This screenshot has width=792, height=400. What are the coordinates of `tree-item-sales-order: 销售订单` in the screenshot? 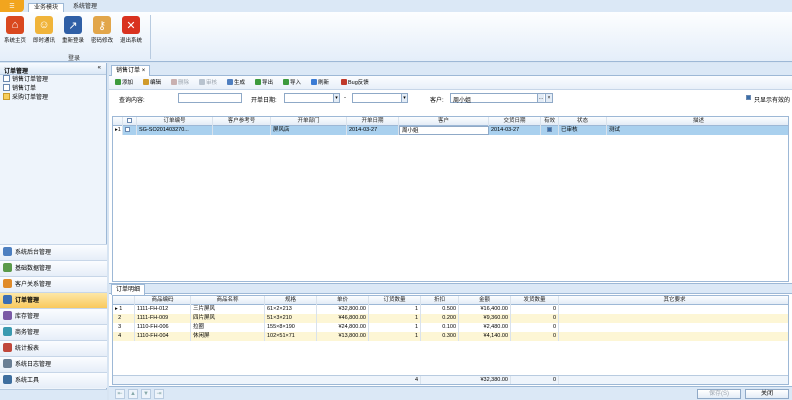 It's located at (53, 88).